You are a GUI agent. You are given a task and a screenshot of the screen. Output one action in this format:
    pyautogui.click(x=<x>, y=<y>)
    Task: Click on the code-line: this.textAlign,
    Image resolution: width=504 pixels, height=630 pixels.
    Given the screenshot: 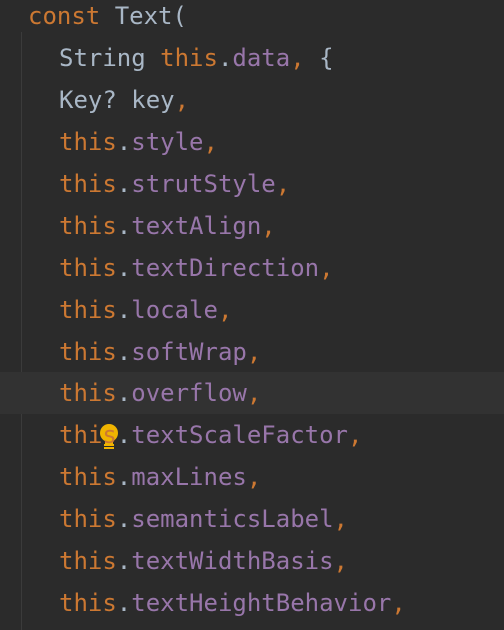 What is the action you would take?
    pyautogui.click(x=252, y=226)
    